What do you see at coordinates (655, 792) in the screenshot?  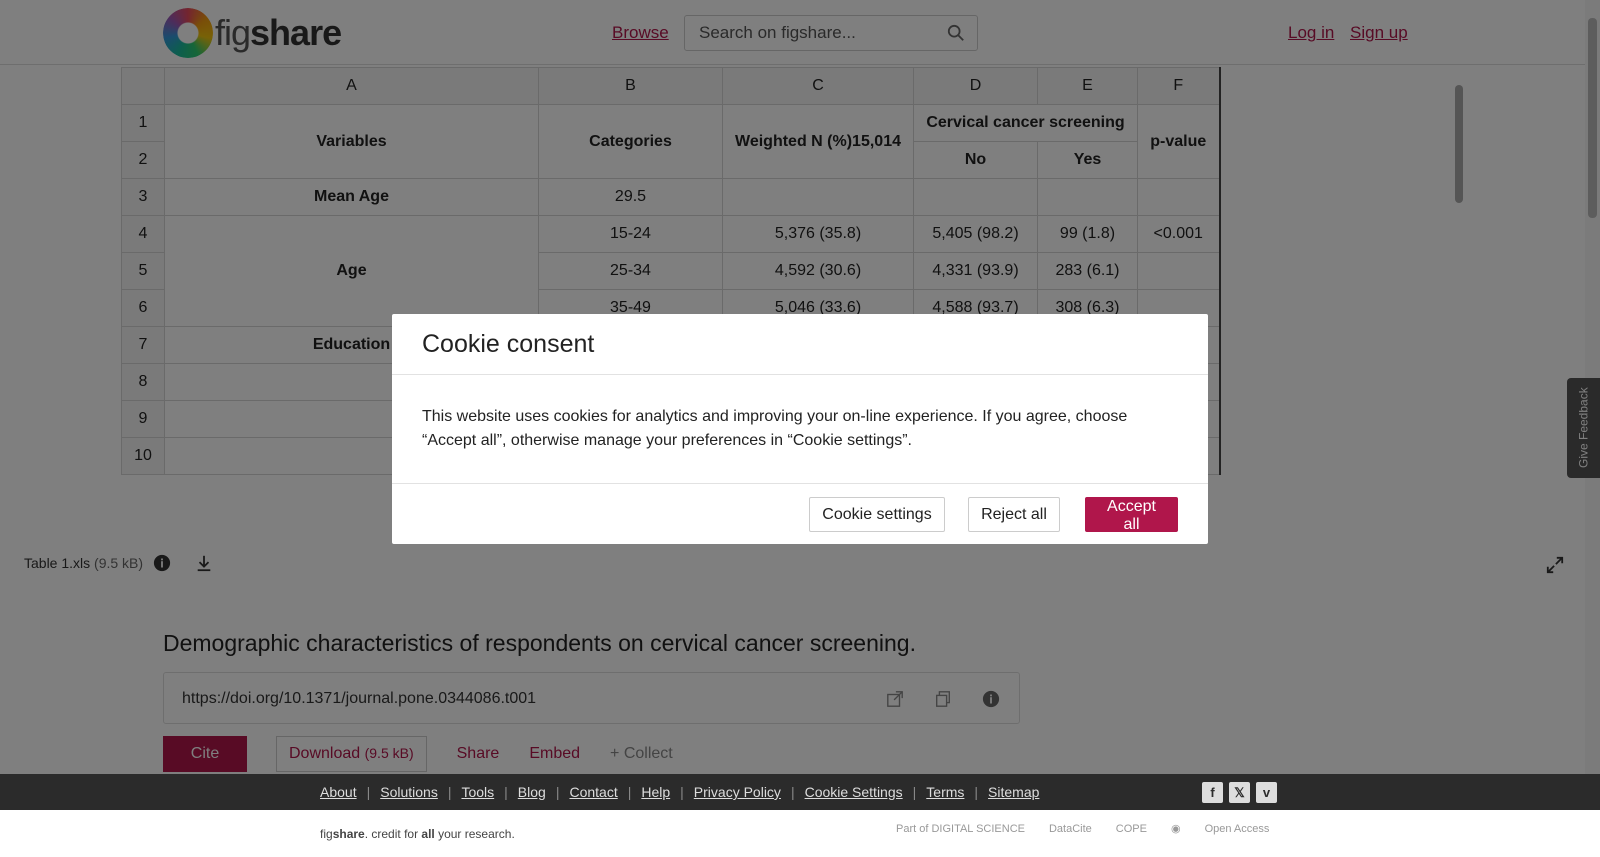 I see `footer-link-help: Help` at bounding box center [655, 792].